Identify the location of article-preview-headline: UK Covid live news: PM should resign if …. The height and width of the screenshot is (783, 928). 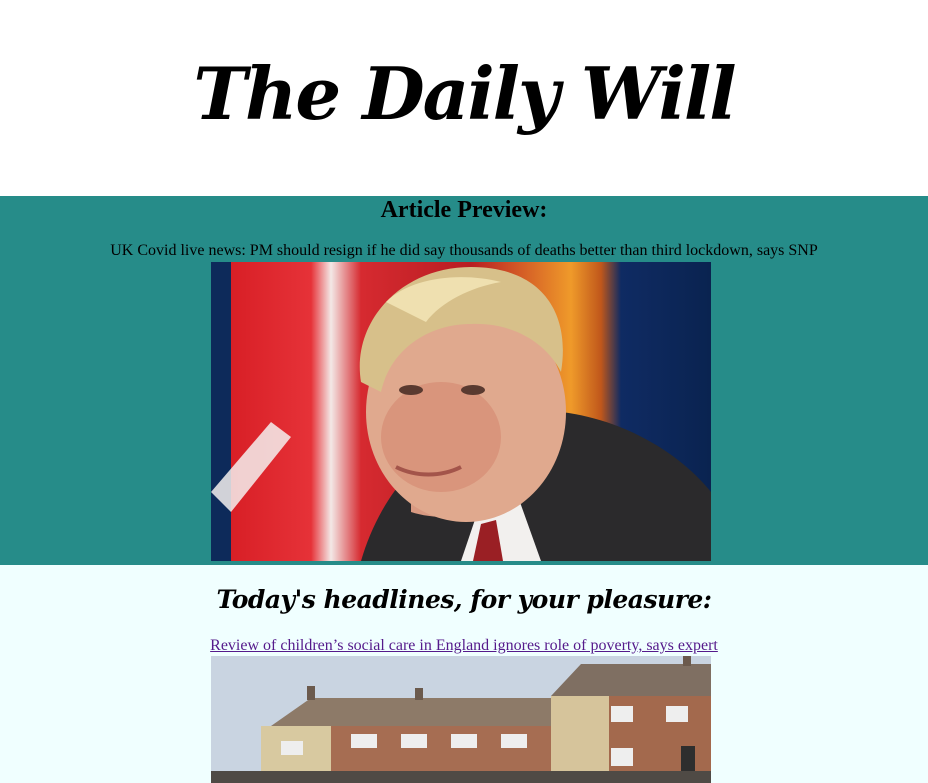
(464, 250).